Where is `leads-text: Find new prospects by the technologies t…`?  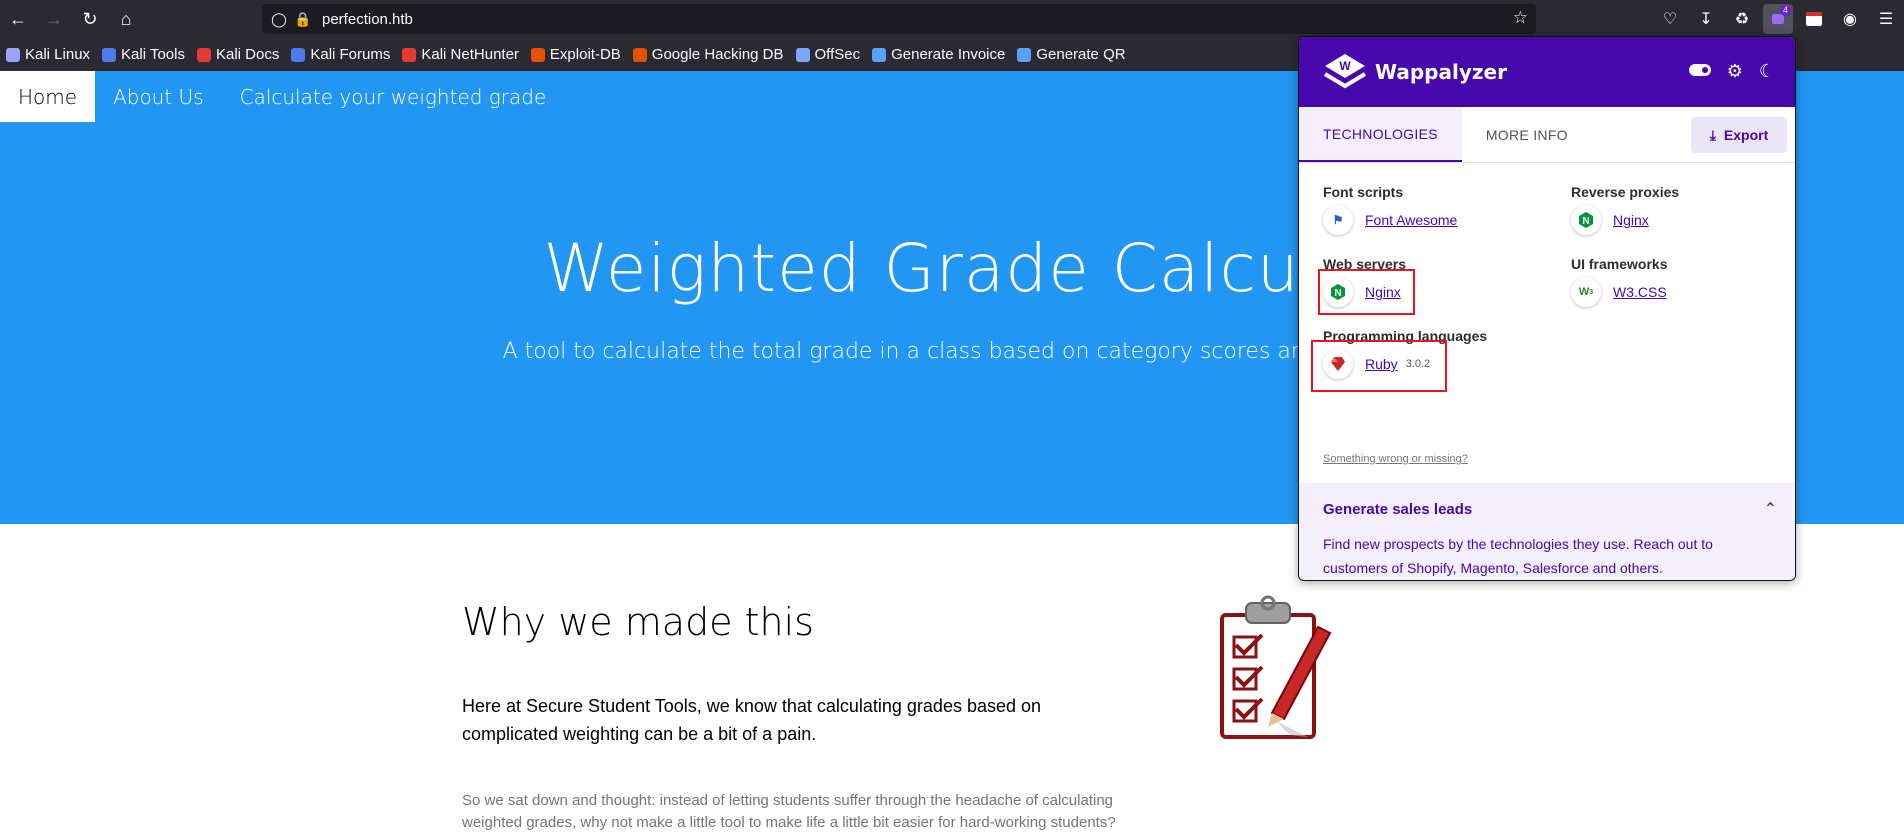 leads-text: Find new prospects by the technologies t… is located at coordinates (1518, 556).